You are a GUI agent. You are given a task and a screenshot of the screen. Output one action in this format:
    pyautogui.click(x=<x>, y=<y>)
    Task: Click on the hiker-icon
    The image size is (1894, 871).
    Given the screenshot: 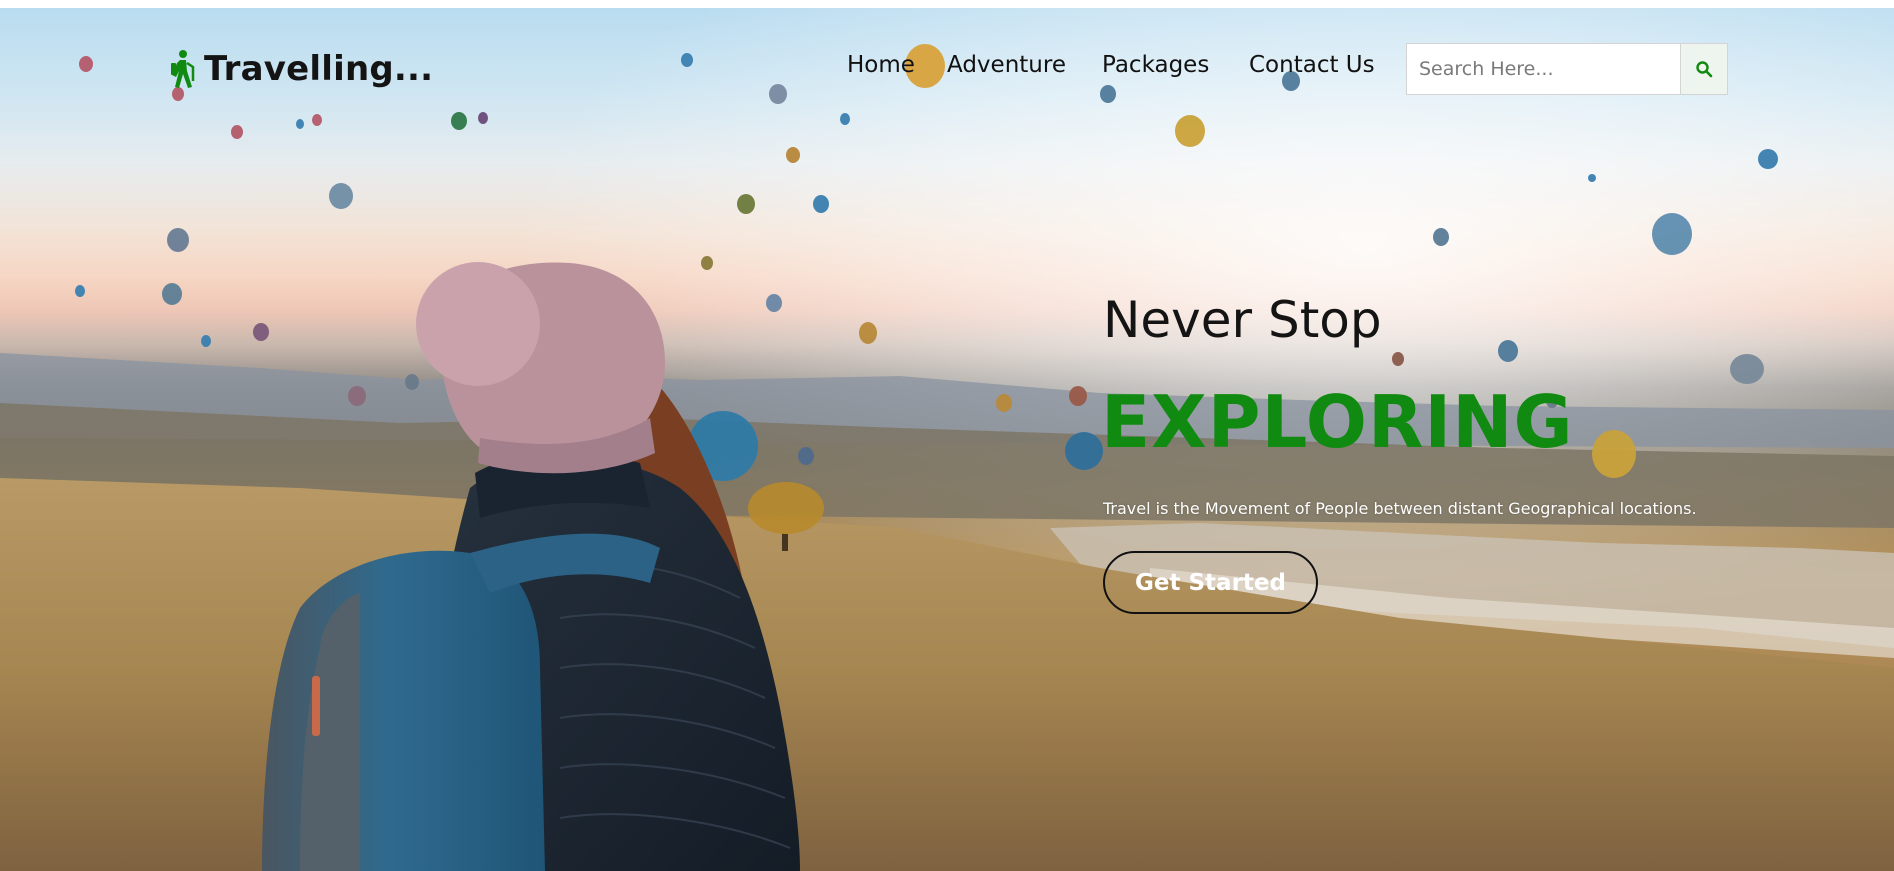 What is the action you would take?
    pyautogui.click(x=183, y=69)
    